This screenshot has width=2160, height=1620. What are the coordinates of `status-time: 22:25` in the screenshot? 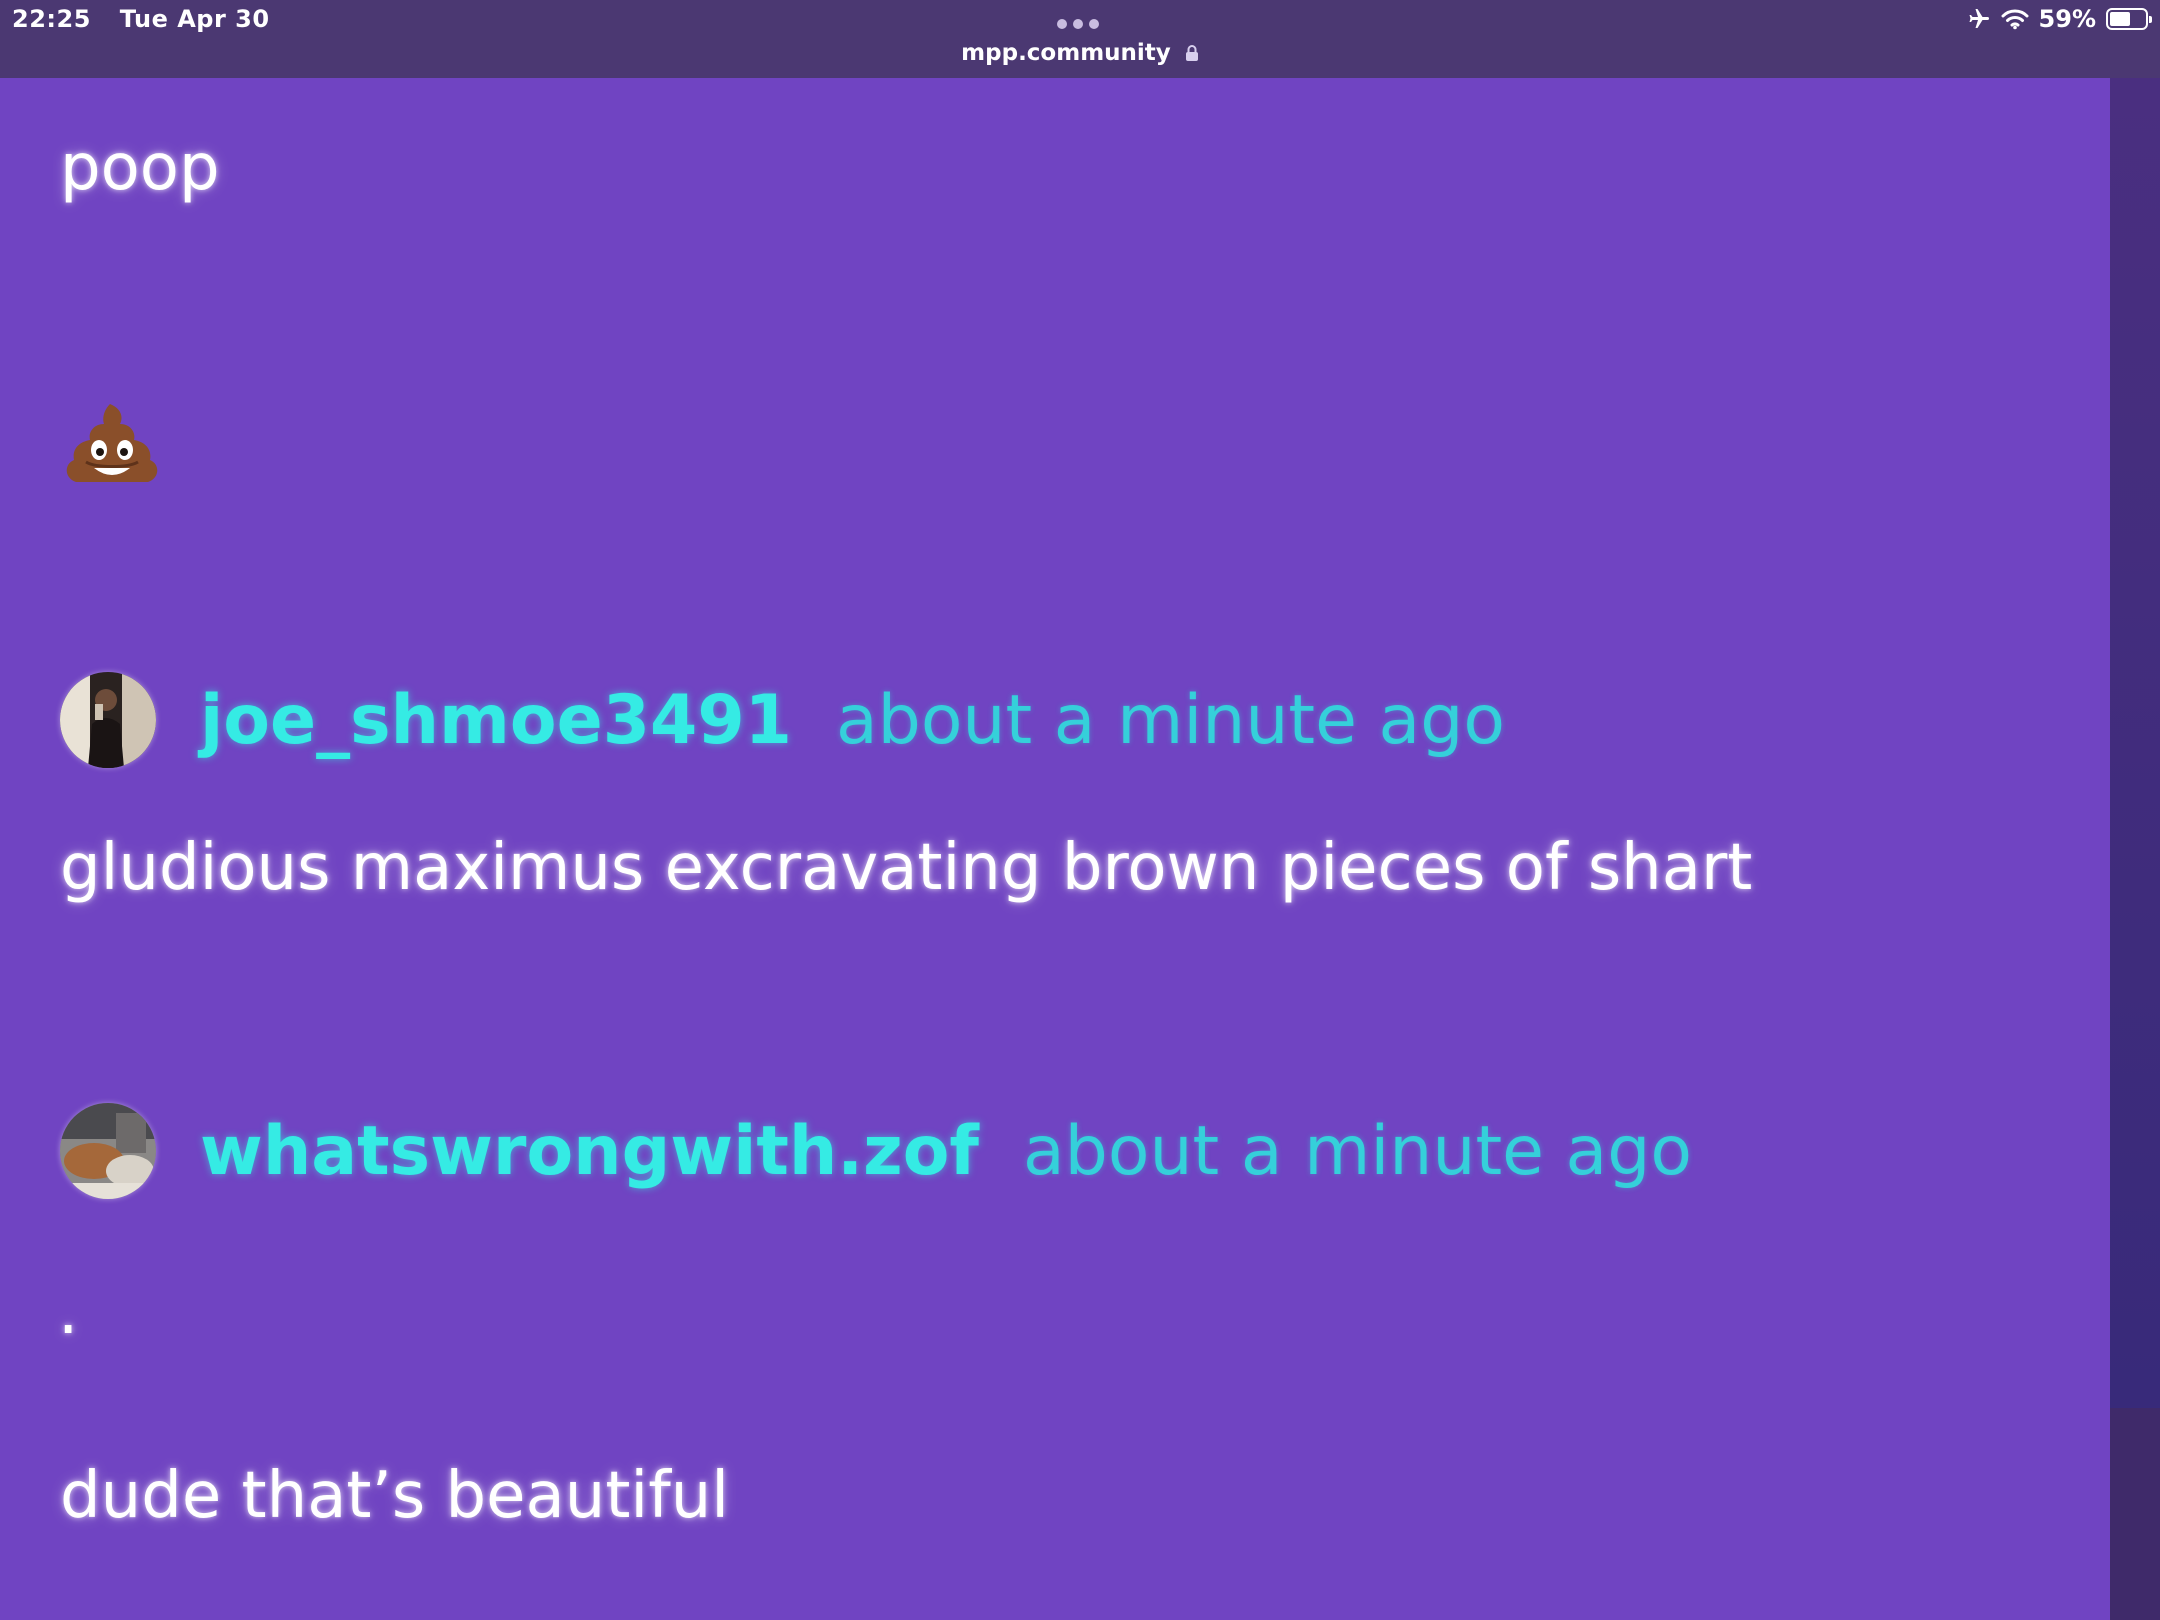 It's located at (51, 19).